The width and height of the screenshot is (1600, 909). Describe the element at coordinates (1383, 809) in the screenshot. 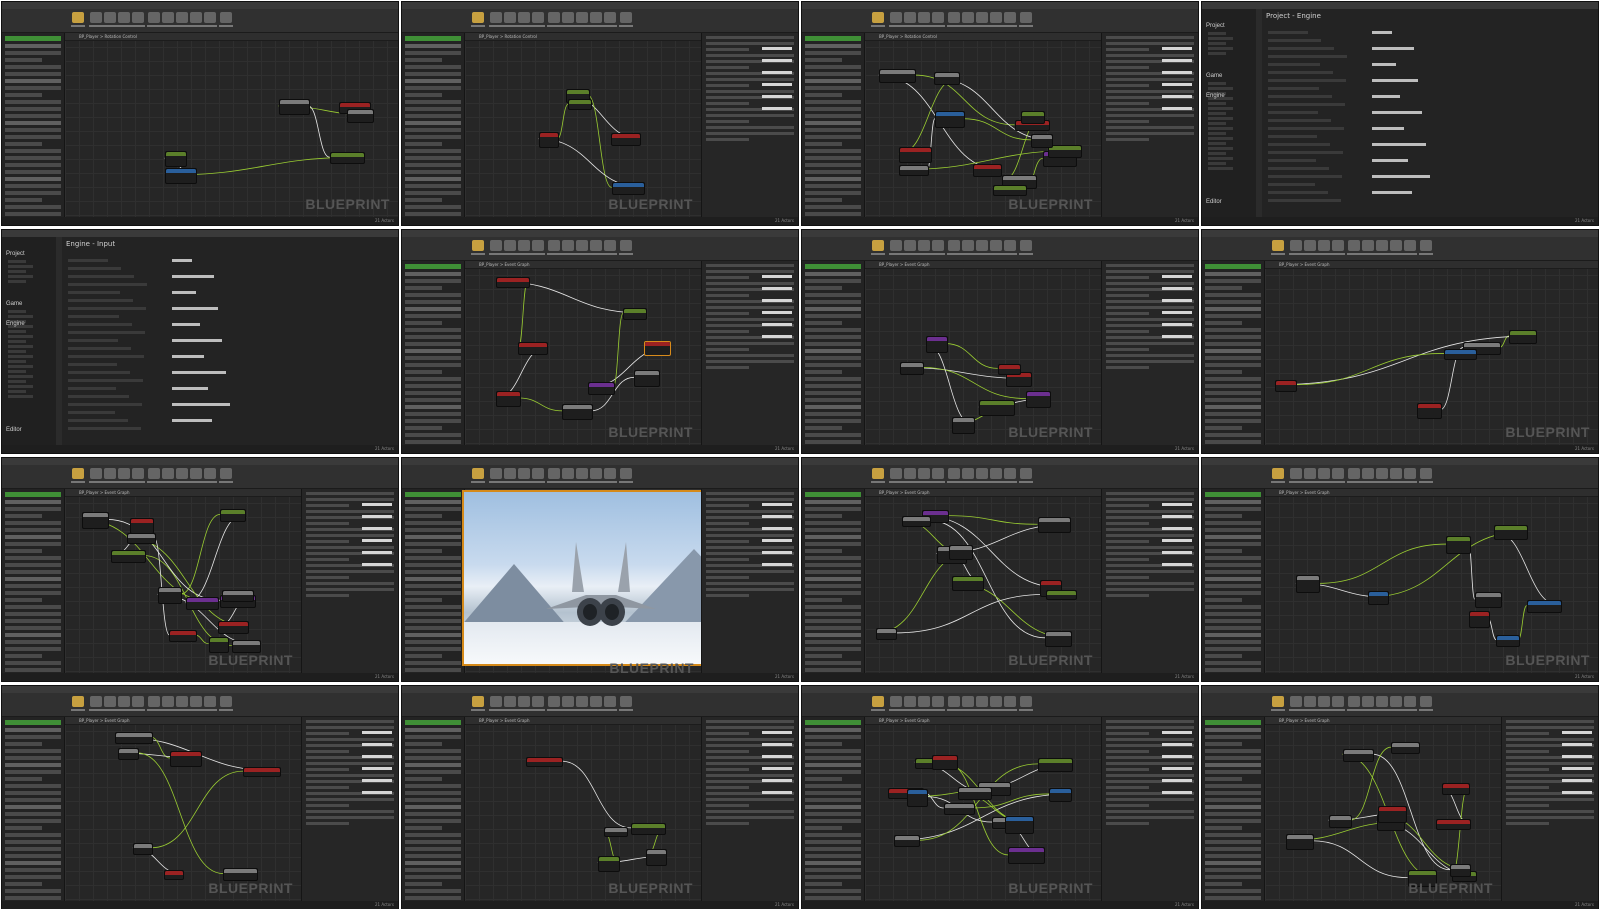

I see `graph-editor: BP_Player > Event Graph BLUEPRINT` at that location.